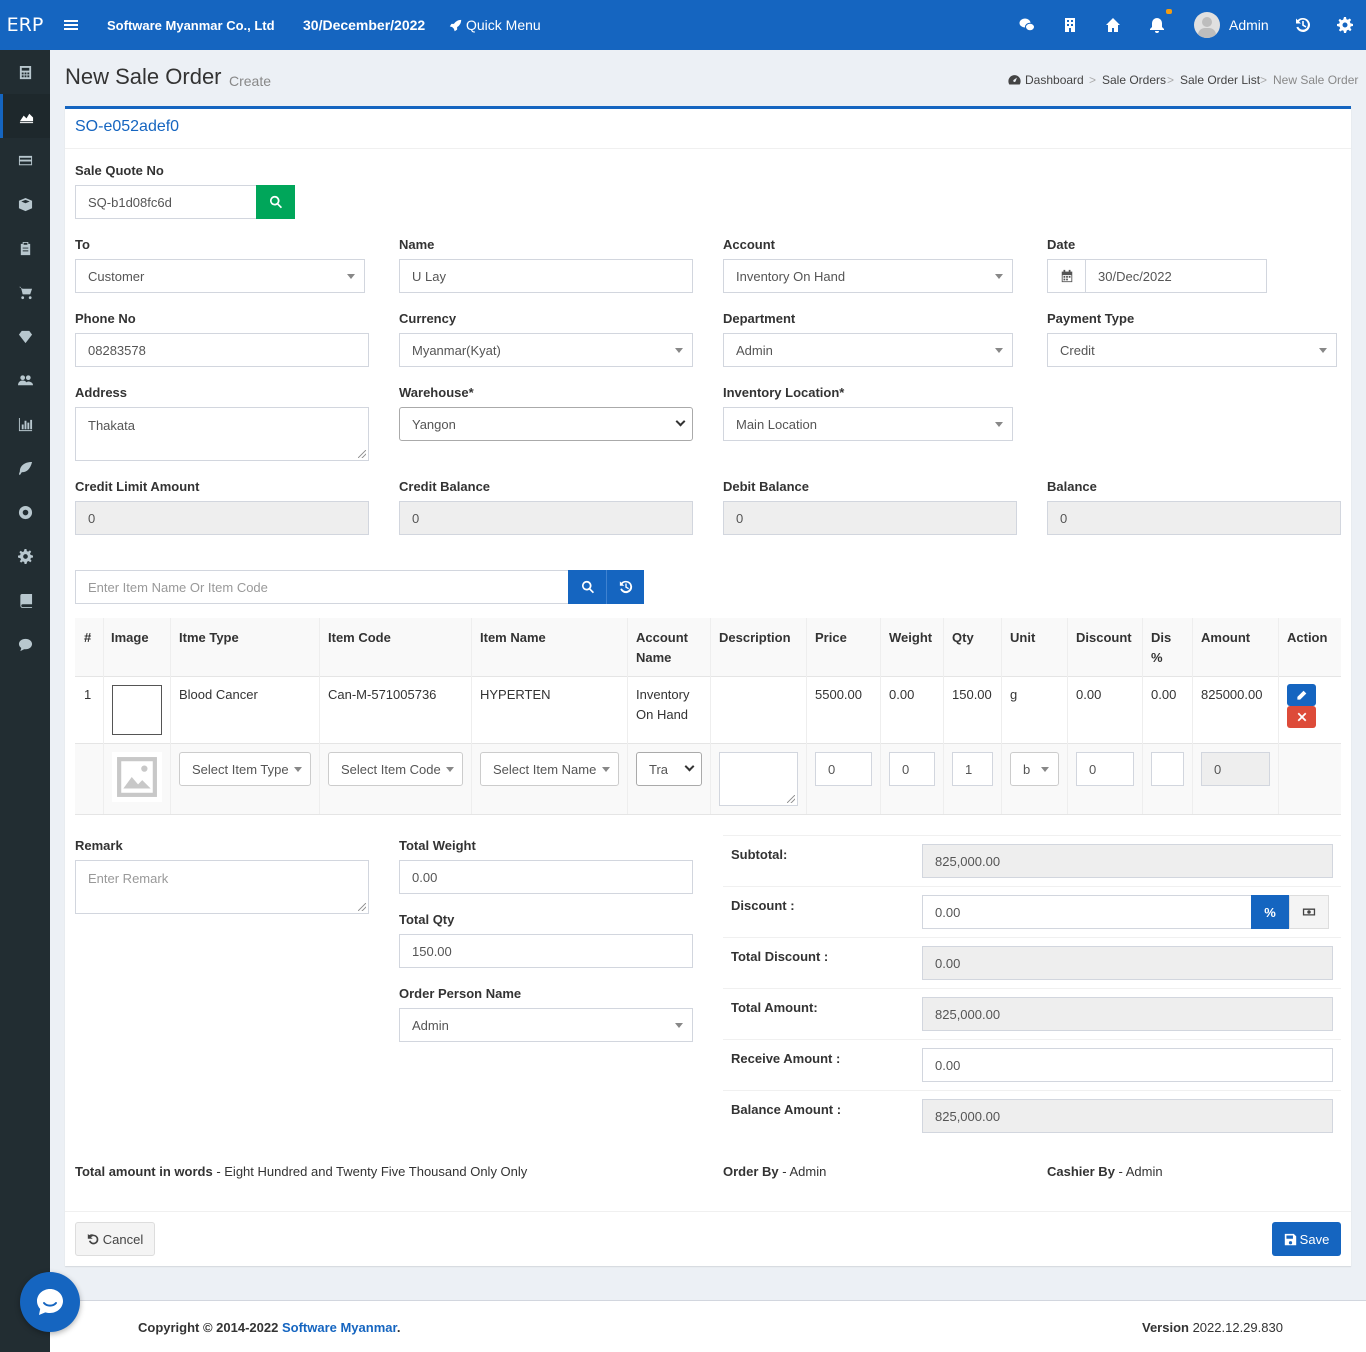 The height and width of the screenshot is (1352, 1366). Describe the element at coordinates (222, 434) in the screenshot. I see `address-textarea: Thakata` at that location.